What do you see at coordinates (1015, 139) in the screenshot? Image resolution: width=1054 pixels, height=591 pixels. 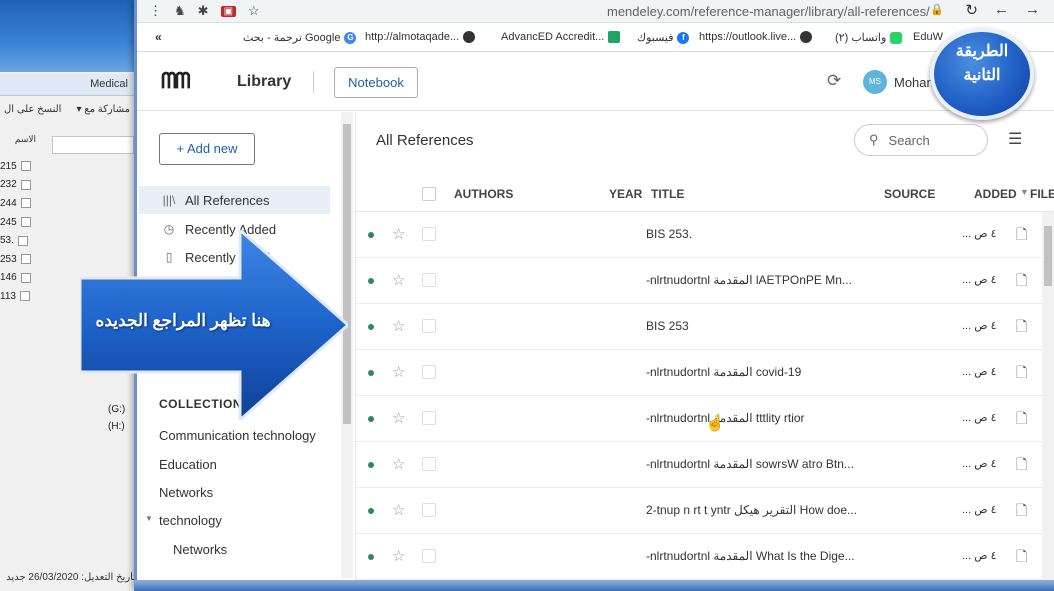 I see `filter-icon: ☰` at bounding box center [1015, 139].